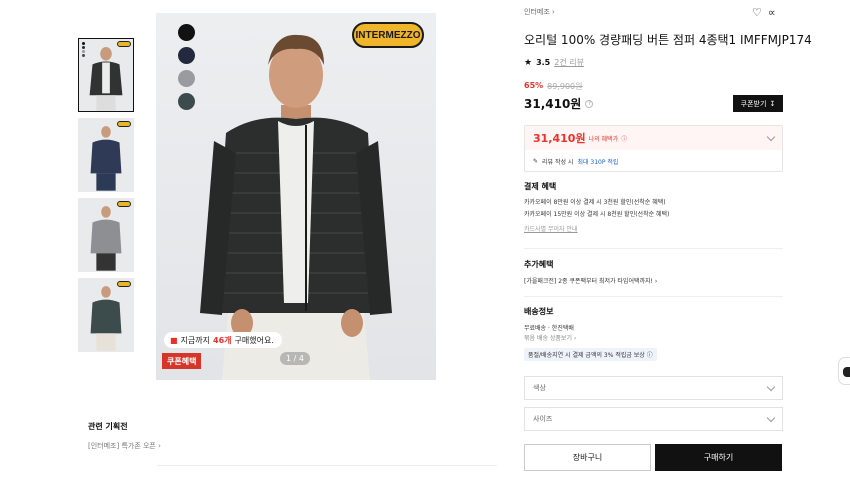  Describe the element at coordinates (649, 355) in the screenshot. I see `info-icon: ⓘ` at that location.